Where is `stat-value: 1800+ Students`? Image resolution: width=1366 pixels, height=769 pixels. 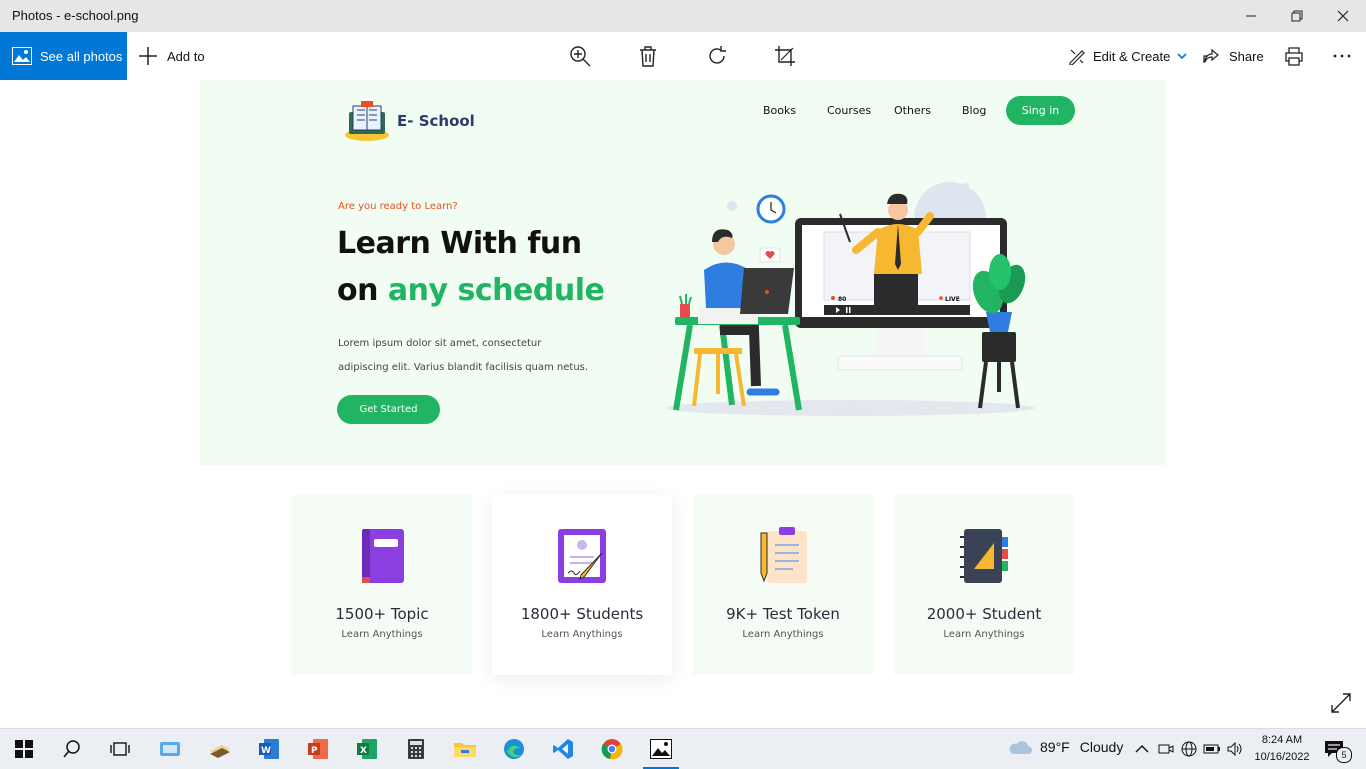 stat-value: 1800+ Students is located at coordinates (582, 614).